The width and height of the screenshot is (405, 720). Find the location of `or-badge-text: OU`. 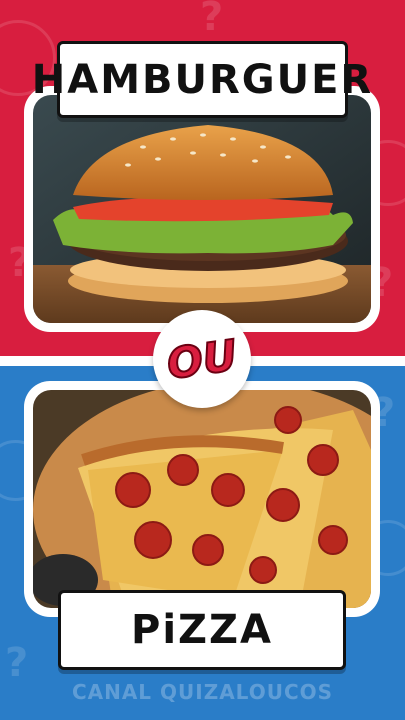

or-badge-text: OU is located at coordinates (202, 359).